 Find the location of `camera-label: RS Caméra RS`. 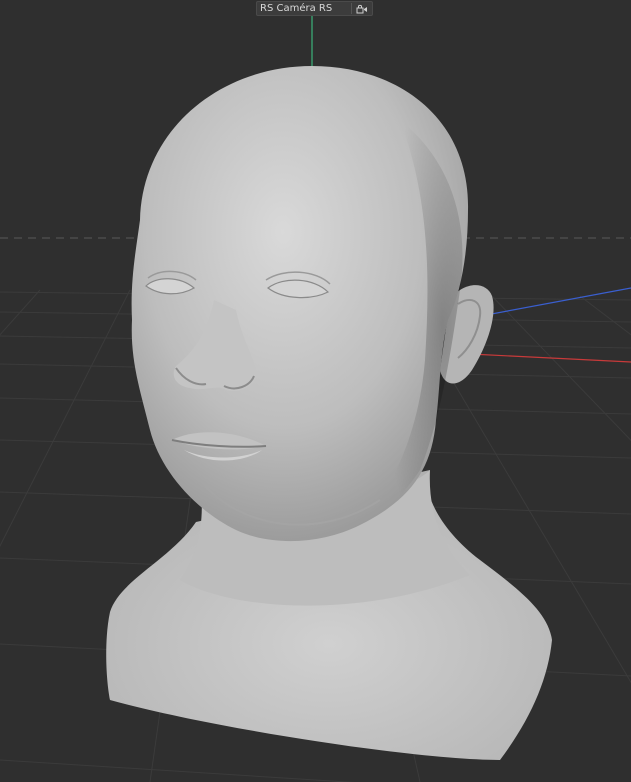

camera-label: RS Caméra RS is located at coordinates (296, 8).